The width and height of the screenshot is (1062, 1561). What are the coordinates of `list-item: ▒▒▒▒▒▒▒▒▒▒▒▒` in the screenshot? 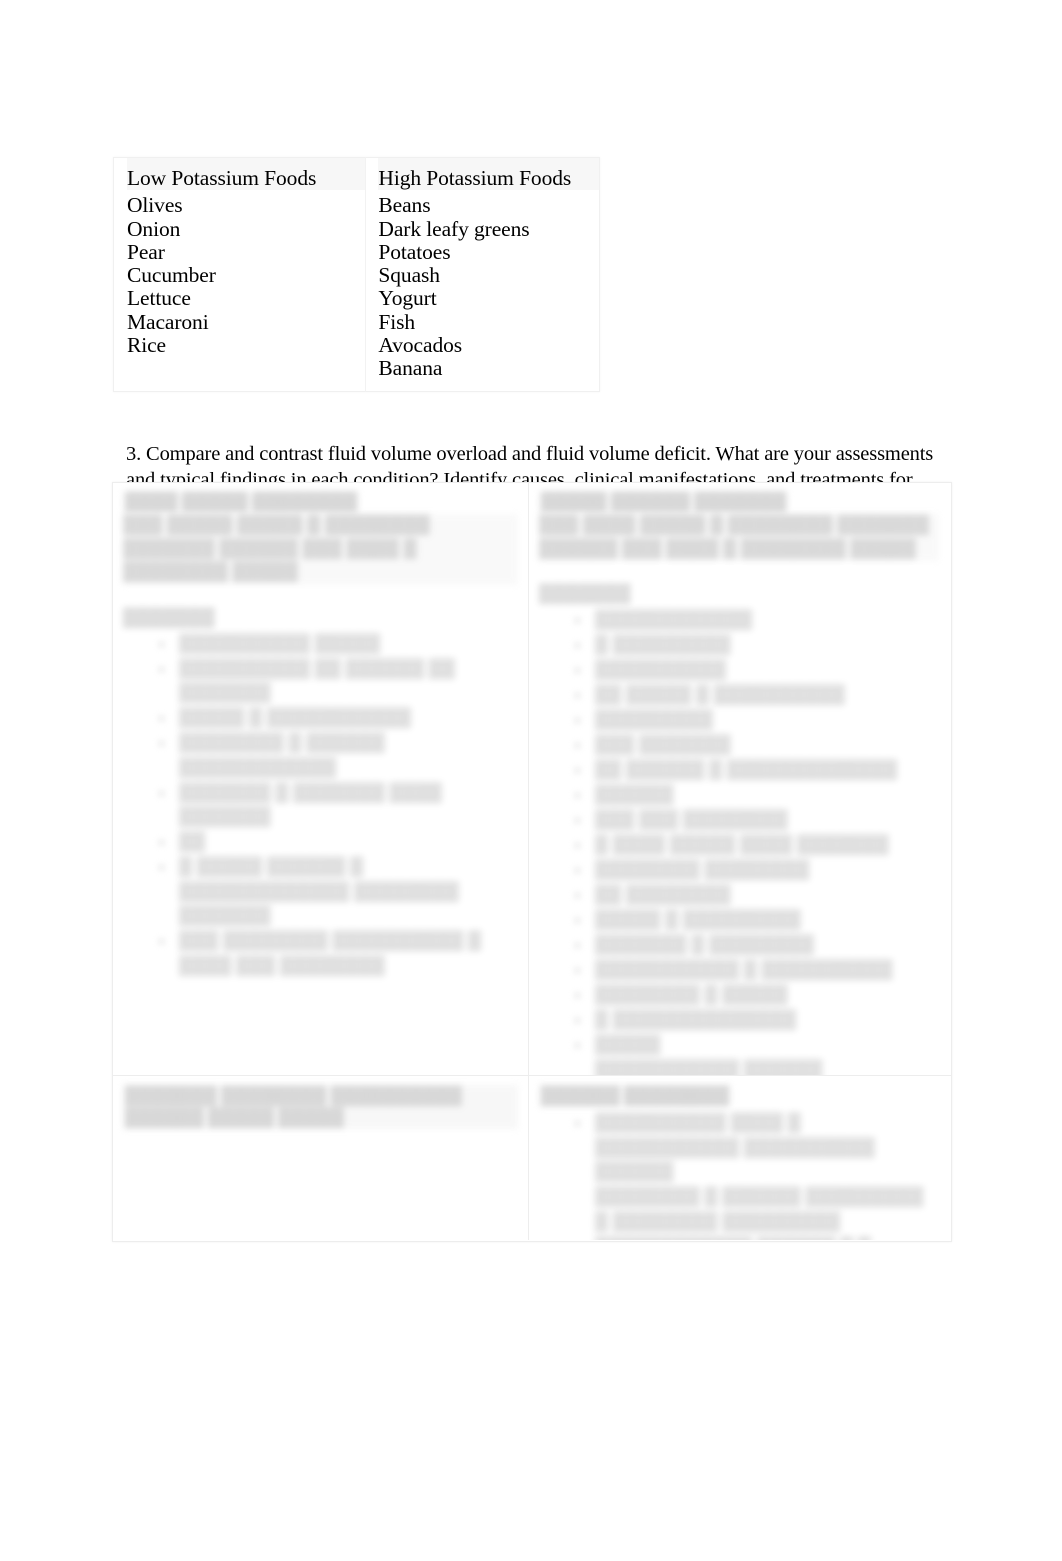 It's located at (739, 620).